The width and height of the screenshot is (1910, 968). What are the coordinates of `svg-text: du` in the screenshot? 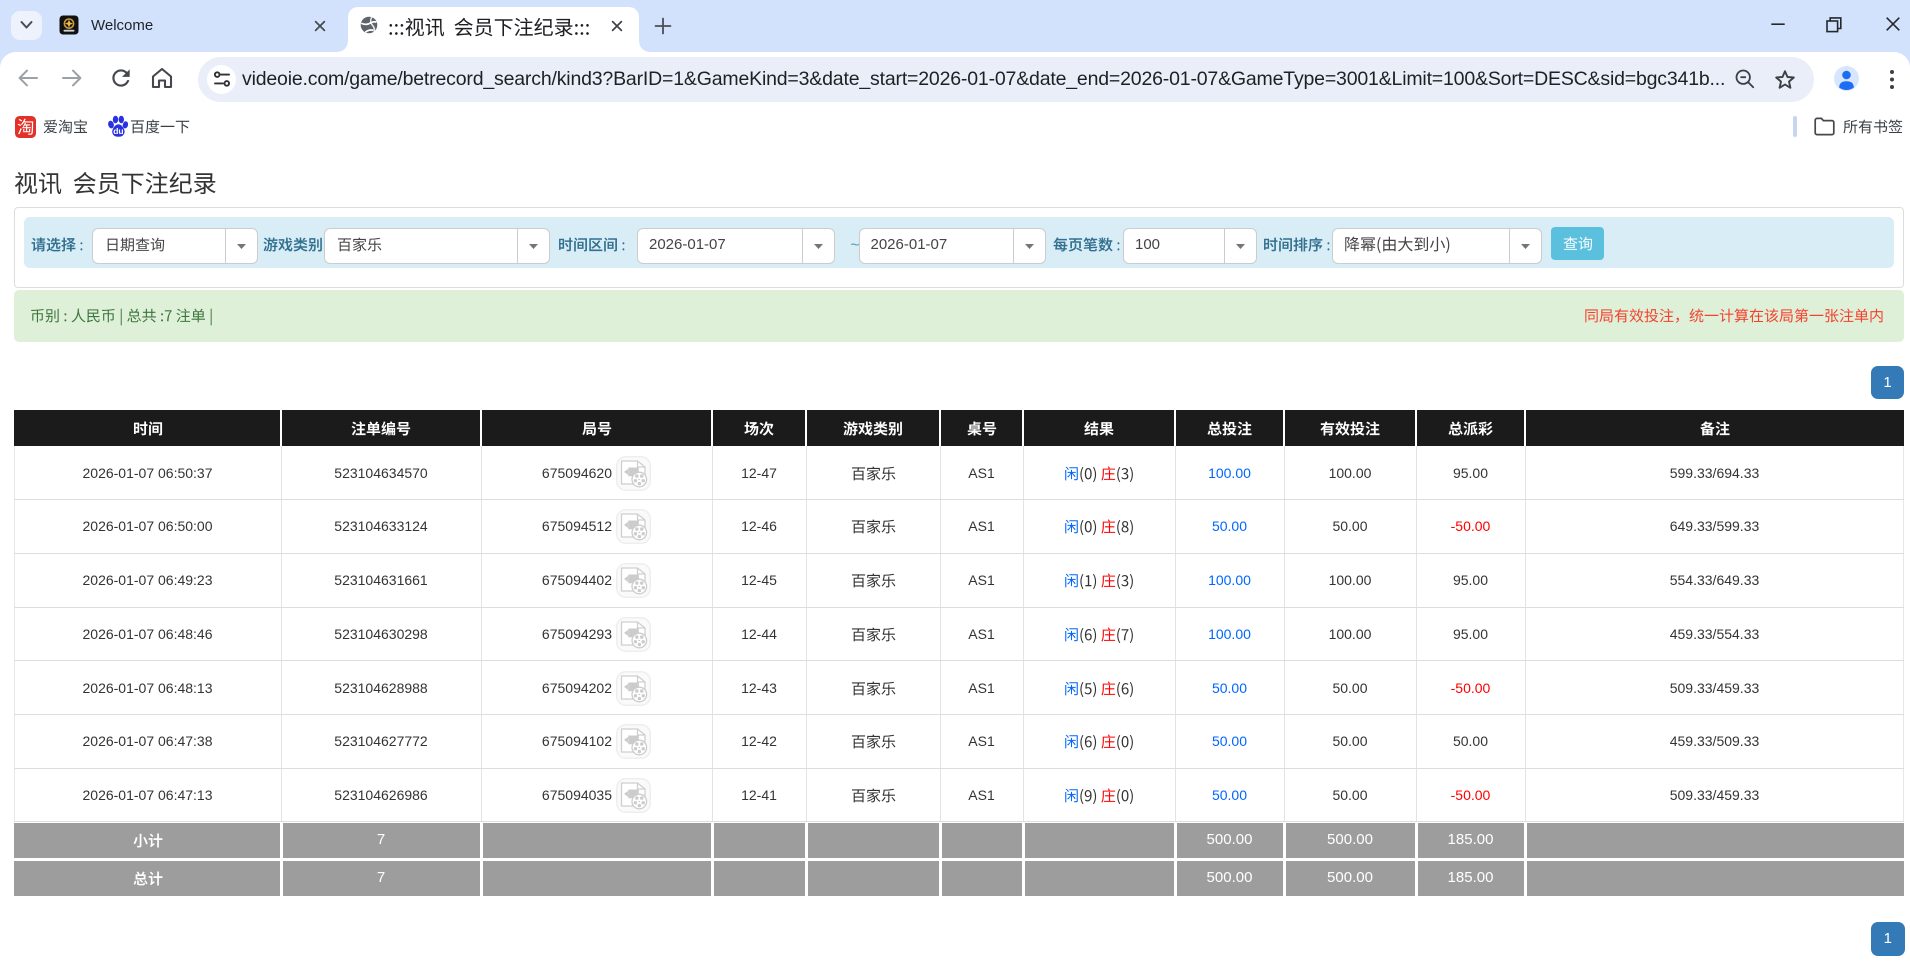 It's located at (118, 131).